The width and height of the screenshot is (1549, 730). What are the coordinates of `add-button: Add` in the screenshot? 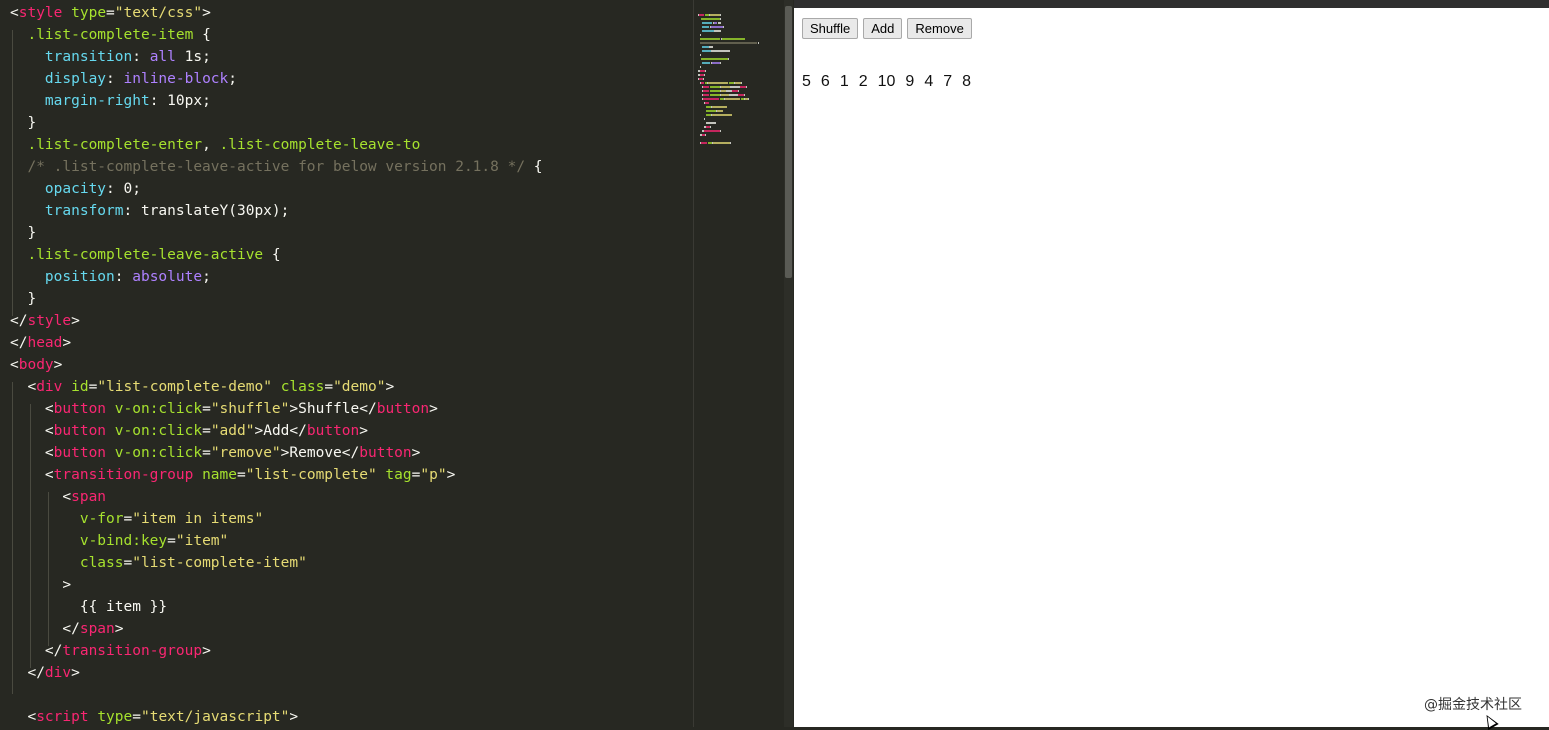 It's located at (883, 28).